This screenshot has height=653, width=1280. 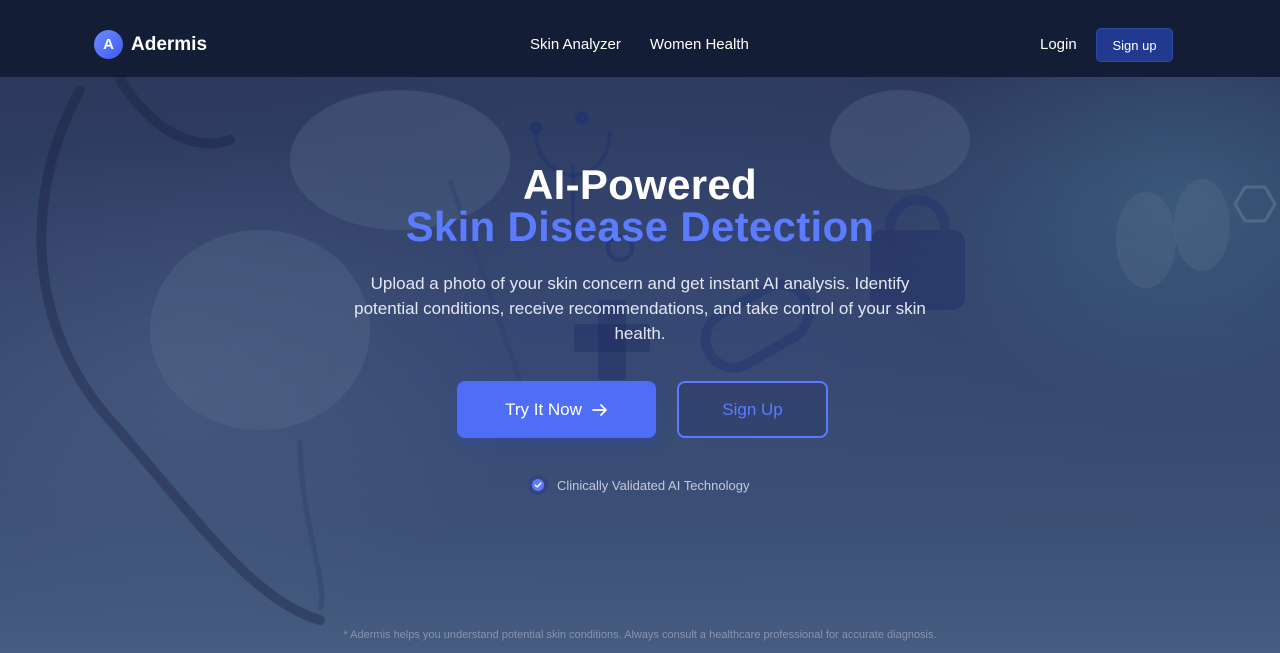 I want to click on try-it-now-label: Try It Now, so click(x=543, y=409).